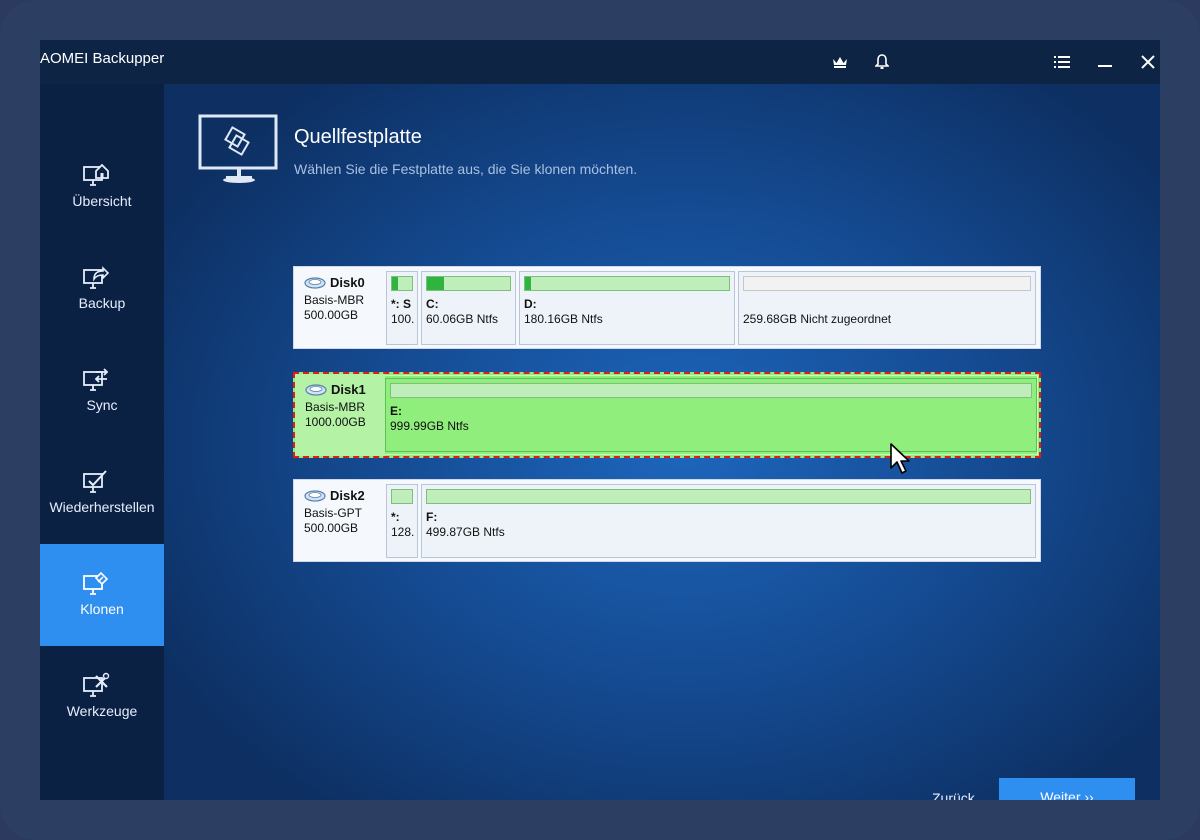 This screenshot has width=1200, height=840. I want to click on clone-monitor-icon, so click(238, 148).